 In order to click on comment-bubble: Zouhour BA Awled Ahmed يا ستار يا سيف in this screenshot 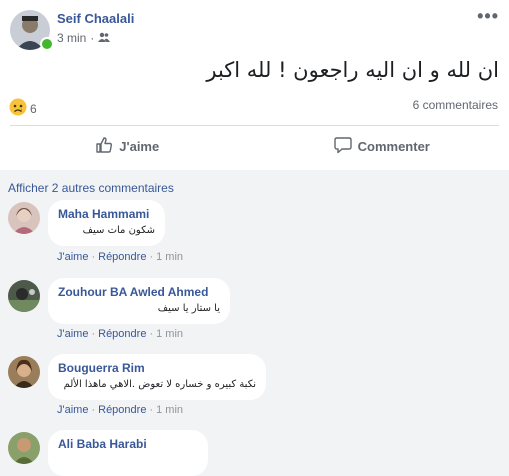, I will do `click(139, 301)`.